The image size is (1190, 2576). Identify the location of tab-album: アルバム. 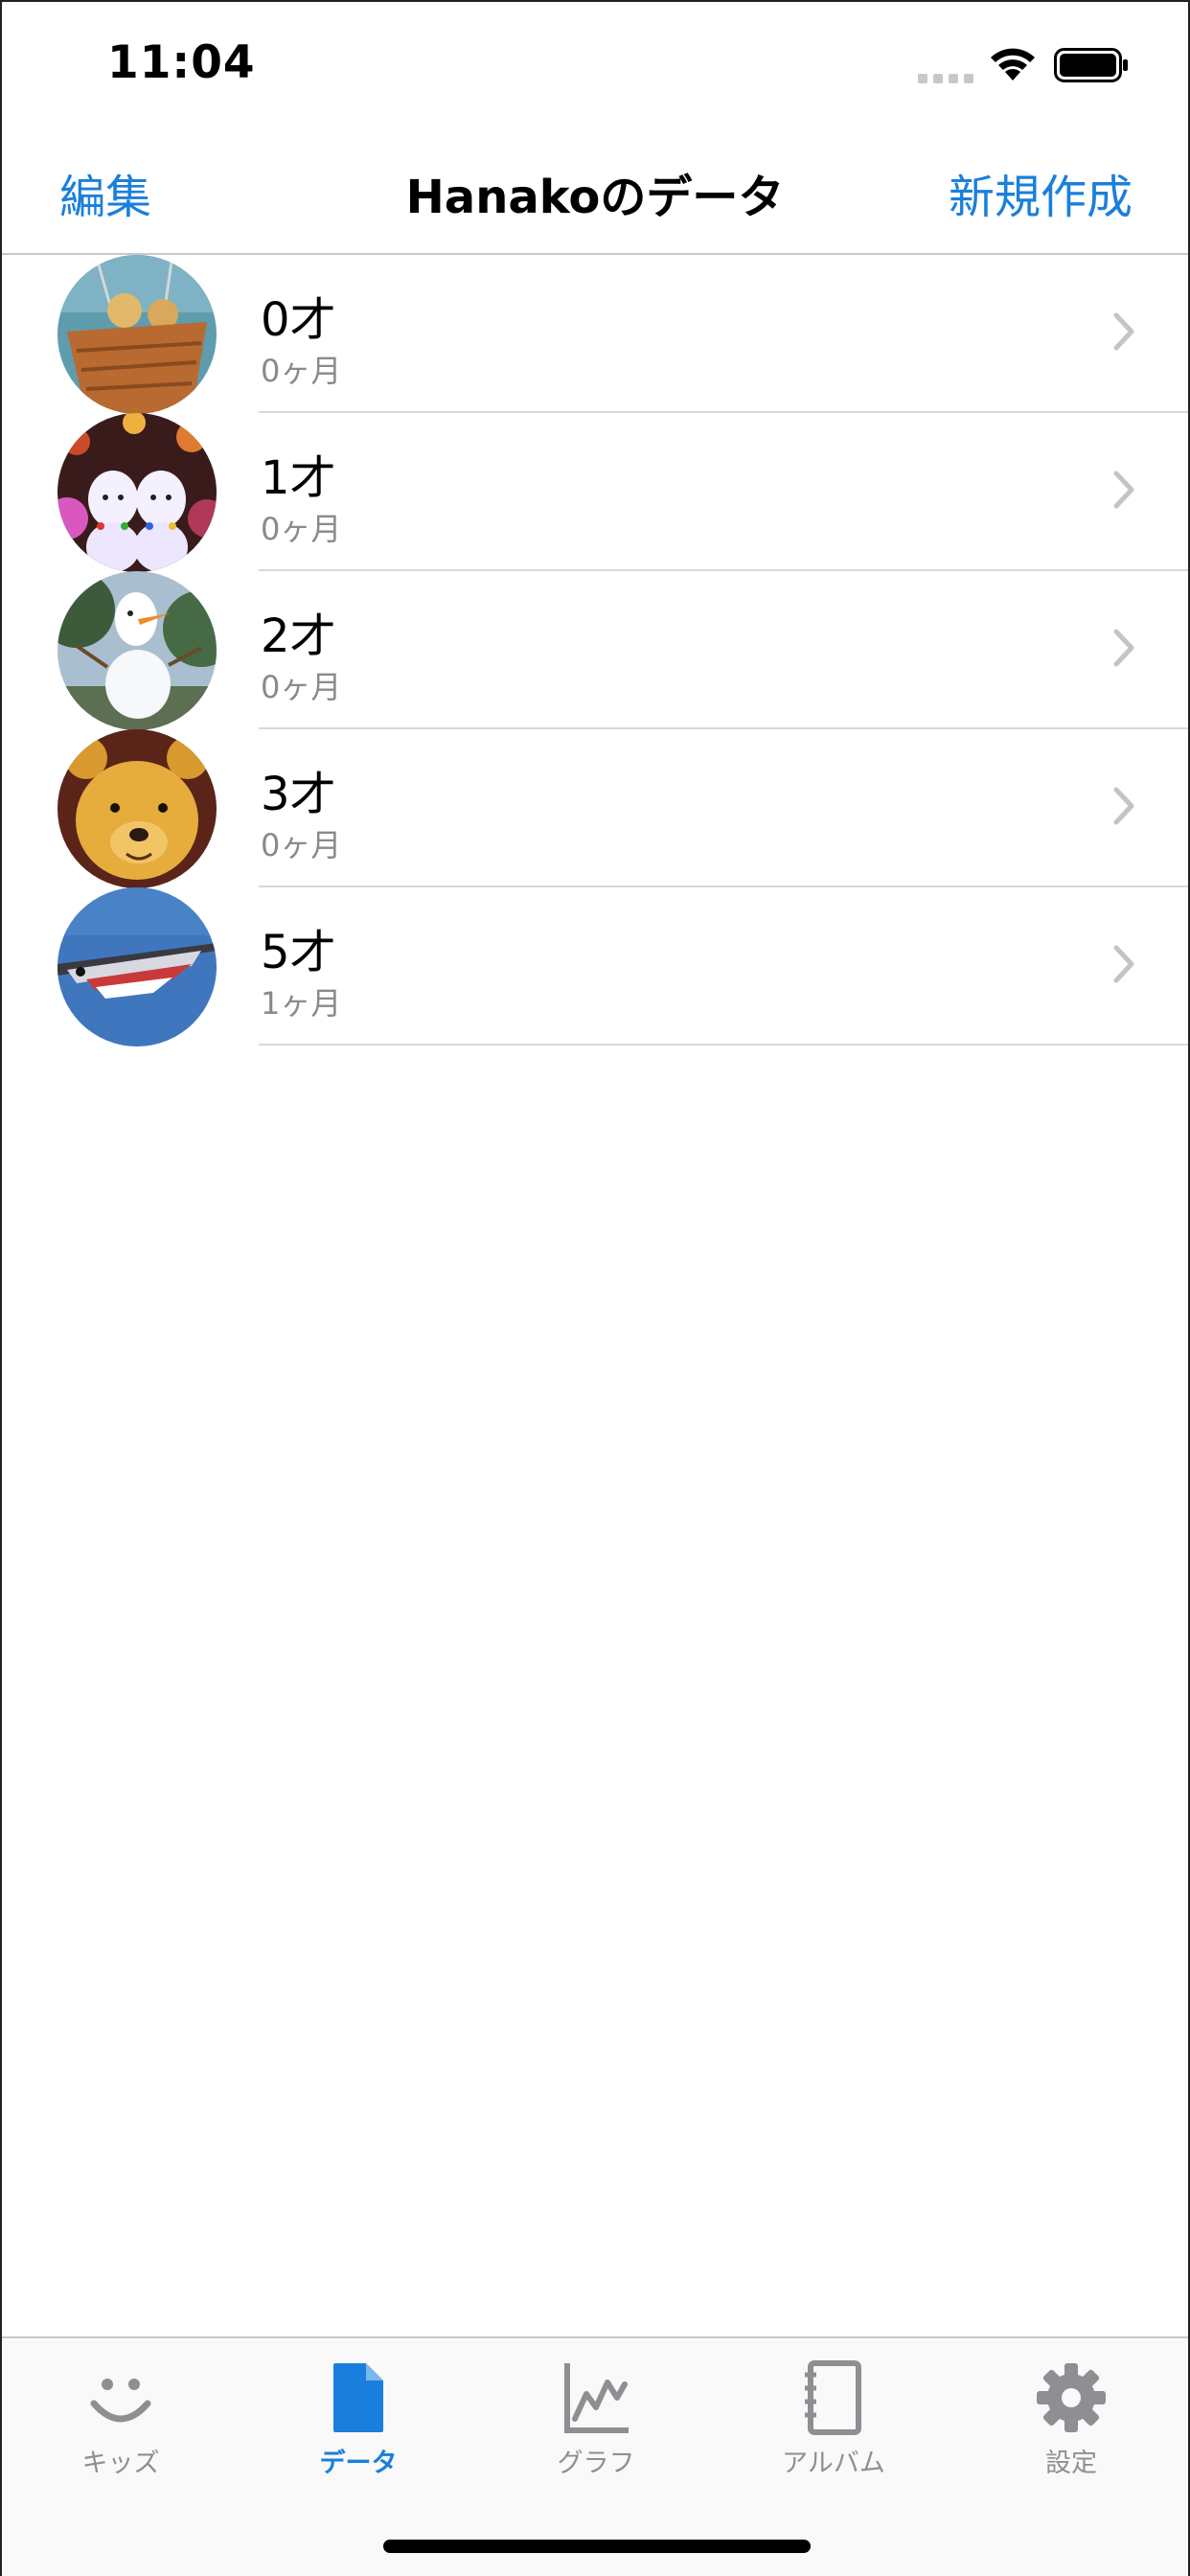
(834, 2419).